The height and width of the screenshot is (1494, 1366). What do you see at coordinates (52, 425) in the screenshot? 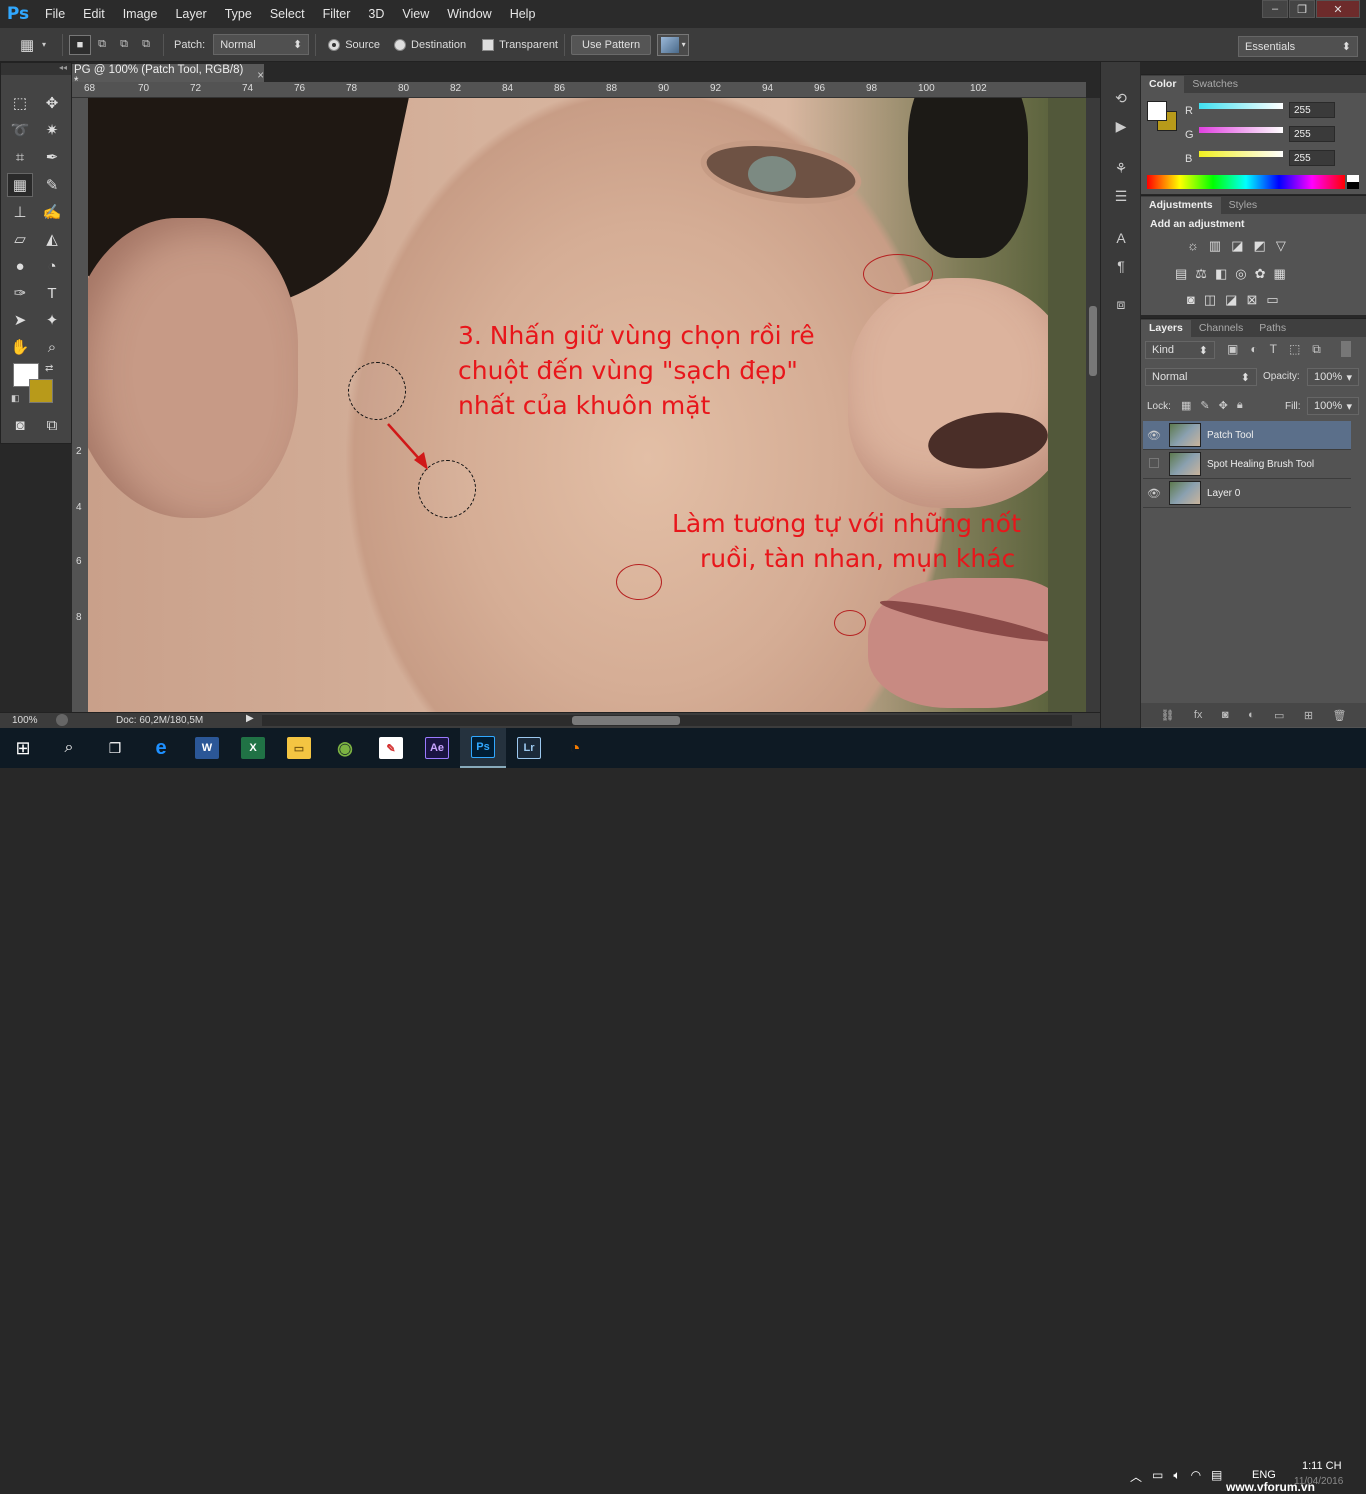
I see `screen-mode-icon: ⧉` at bounding box center [52, 425].